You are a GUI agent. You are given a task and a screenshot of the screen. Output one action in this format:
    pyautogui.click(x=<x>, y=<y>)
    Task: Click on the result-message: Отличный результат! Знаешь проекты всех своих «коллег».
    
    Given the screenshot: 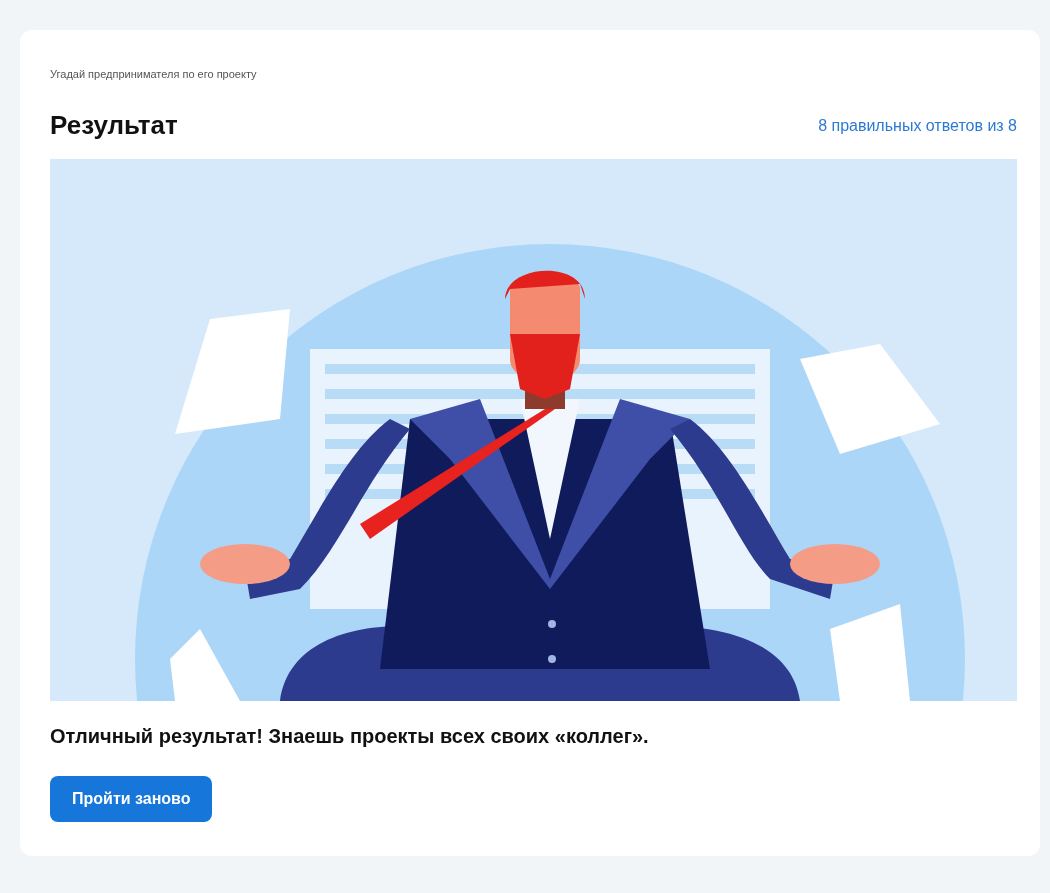 What is the action you would take?
    pyautogui.click(x=350, y=736)
    